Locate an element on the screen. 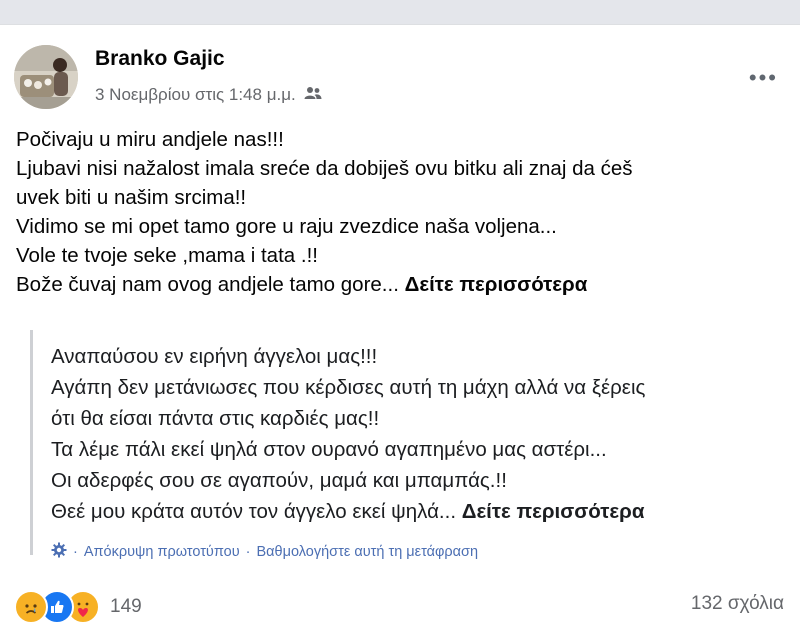  translation-see-more-link: Δείτε περισσότερα is located at coordinates (553, 511).